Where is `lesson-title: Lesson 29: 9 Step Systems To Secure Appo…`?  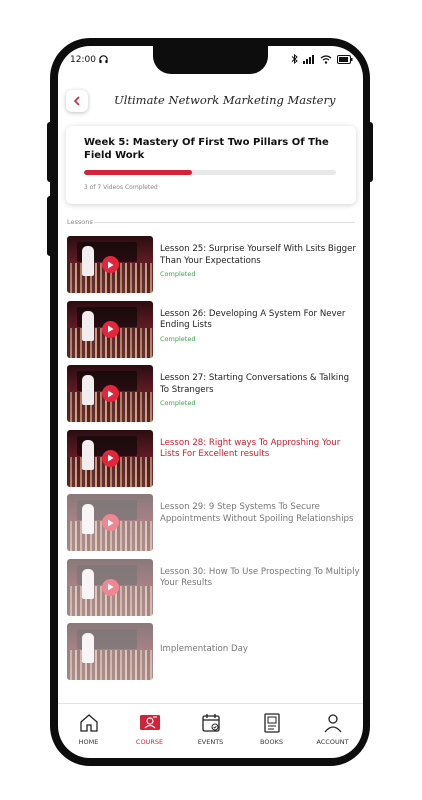
lesson-title: Lesson 29: 9 Step Systems To Secure Appo… is located at coordinates (260, 513).